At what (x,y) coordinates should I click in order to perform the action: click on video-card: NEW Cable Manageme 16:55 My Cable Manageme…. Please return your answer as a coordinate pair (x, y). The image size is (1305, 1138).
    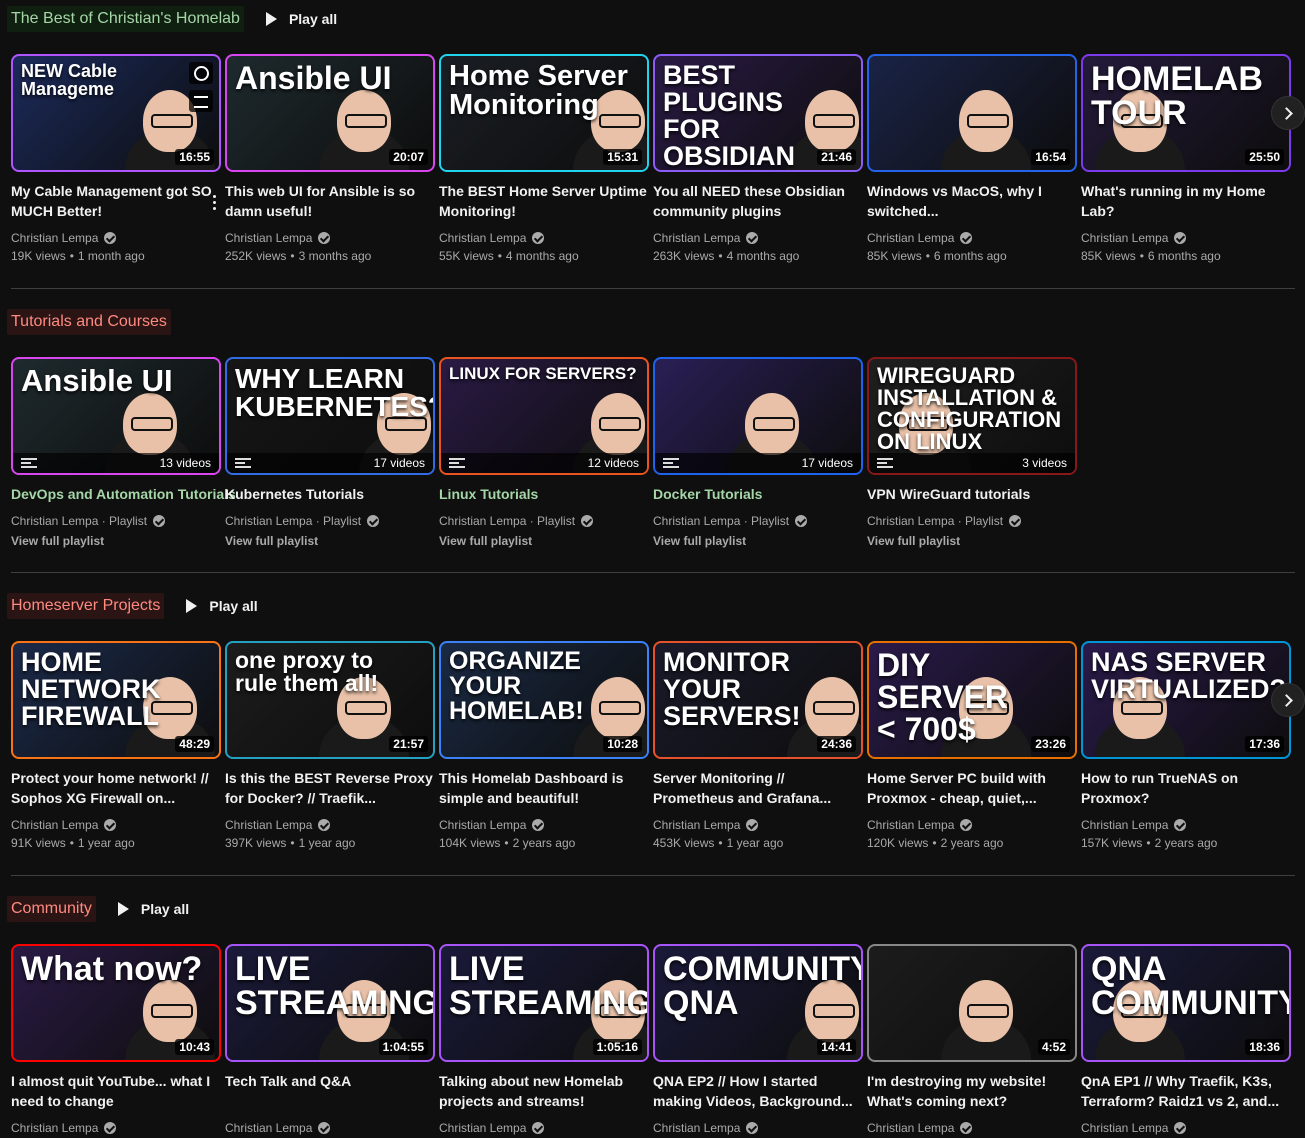
    Looking at the image, I should click on (116, 159).